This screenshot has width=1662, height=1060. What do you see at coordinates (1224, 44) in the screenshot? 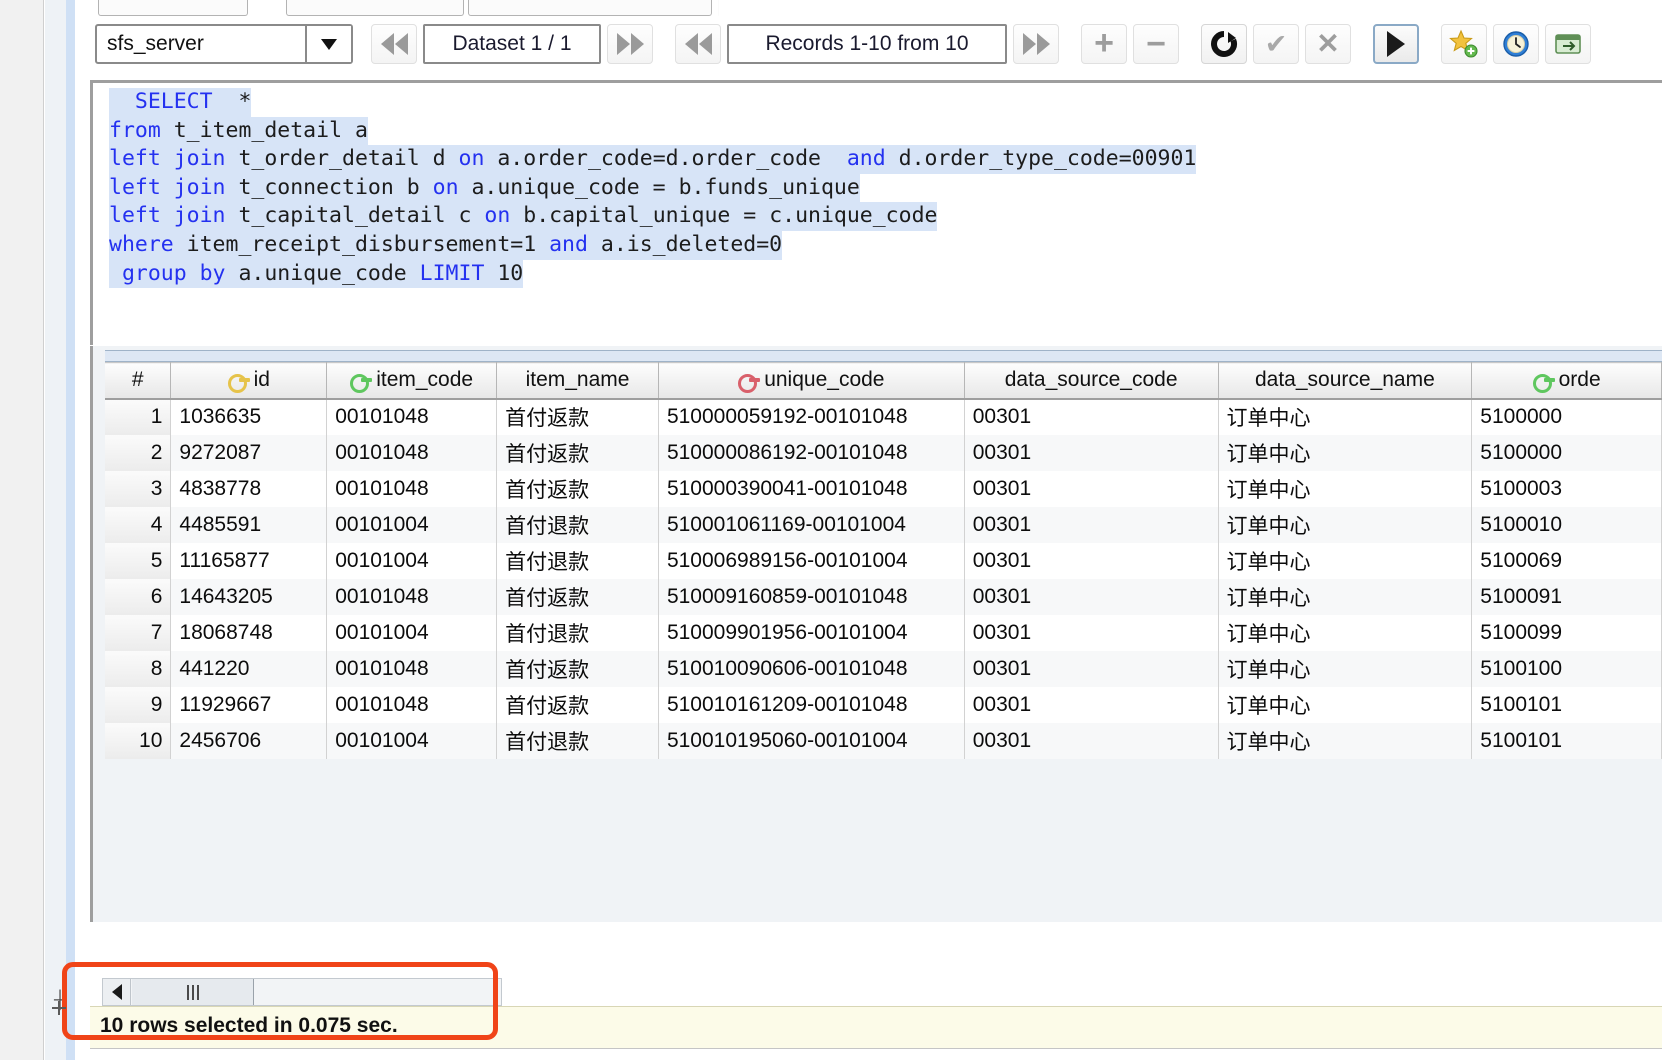
I see `refresh-button` at bounding box center [1224, 44].